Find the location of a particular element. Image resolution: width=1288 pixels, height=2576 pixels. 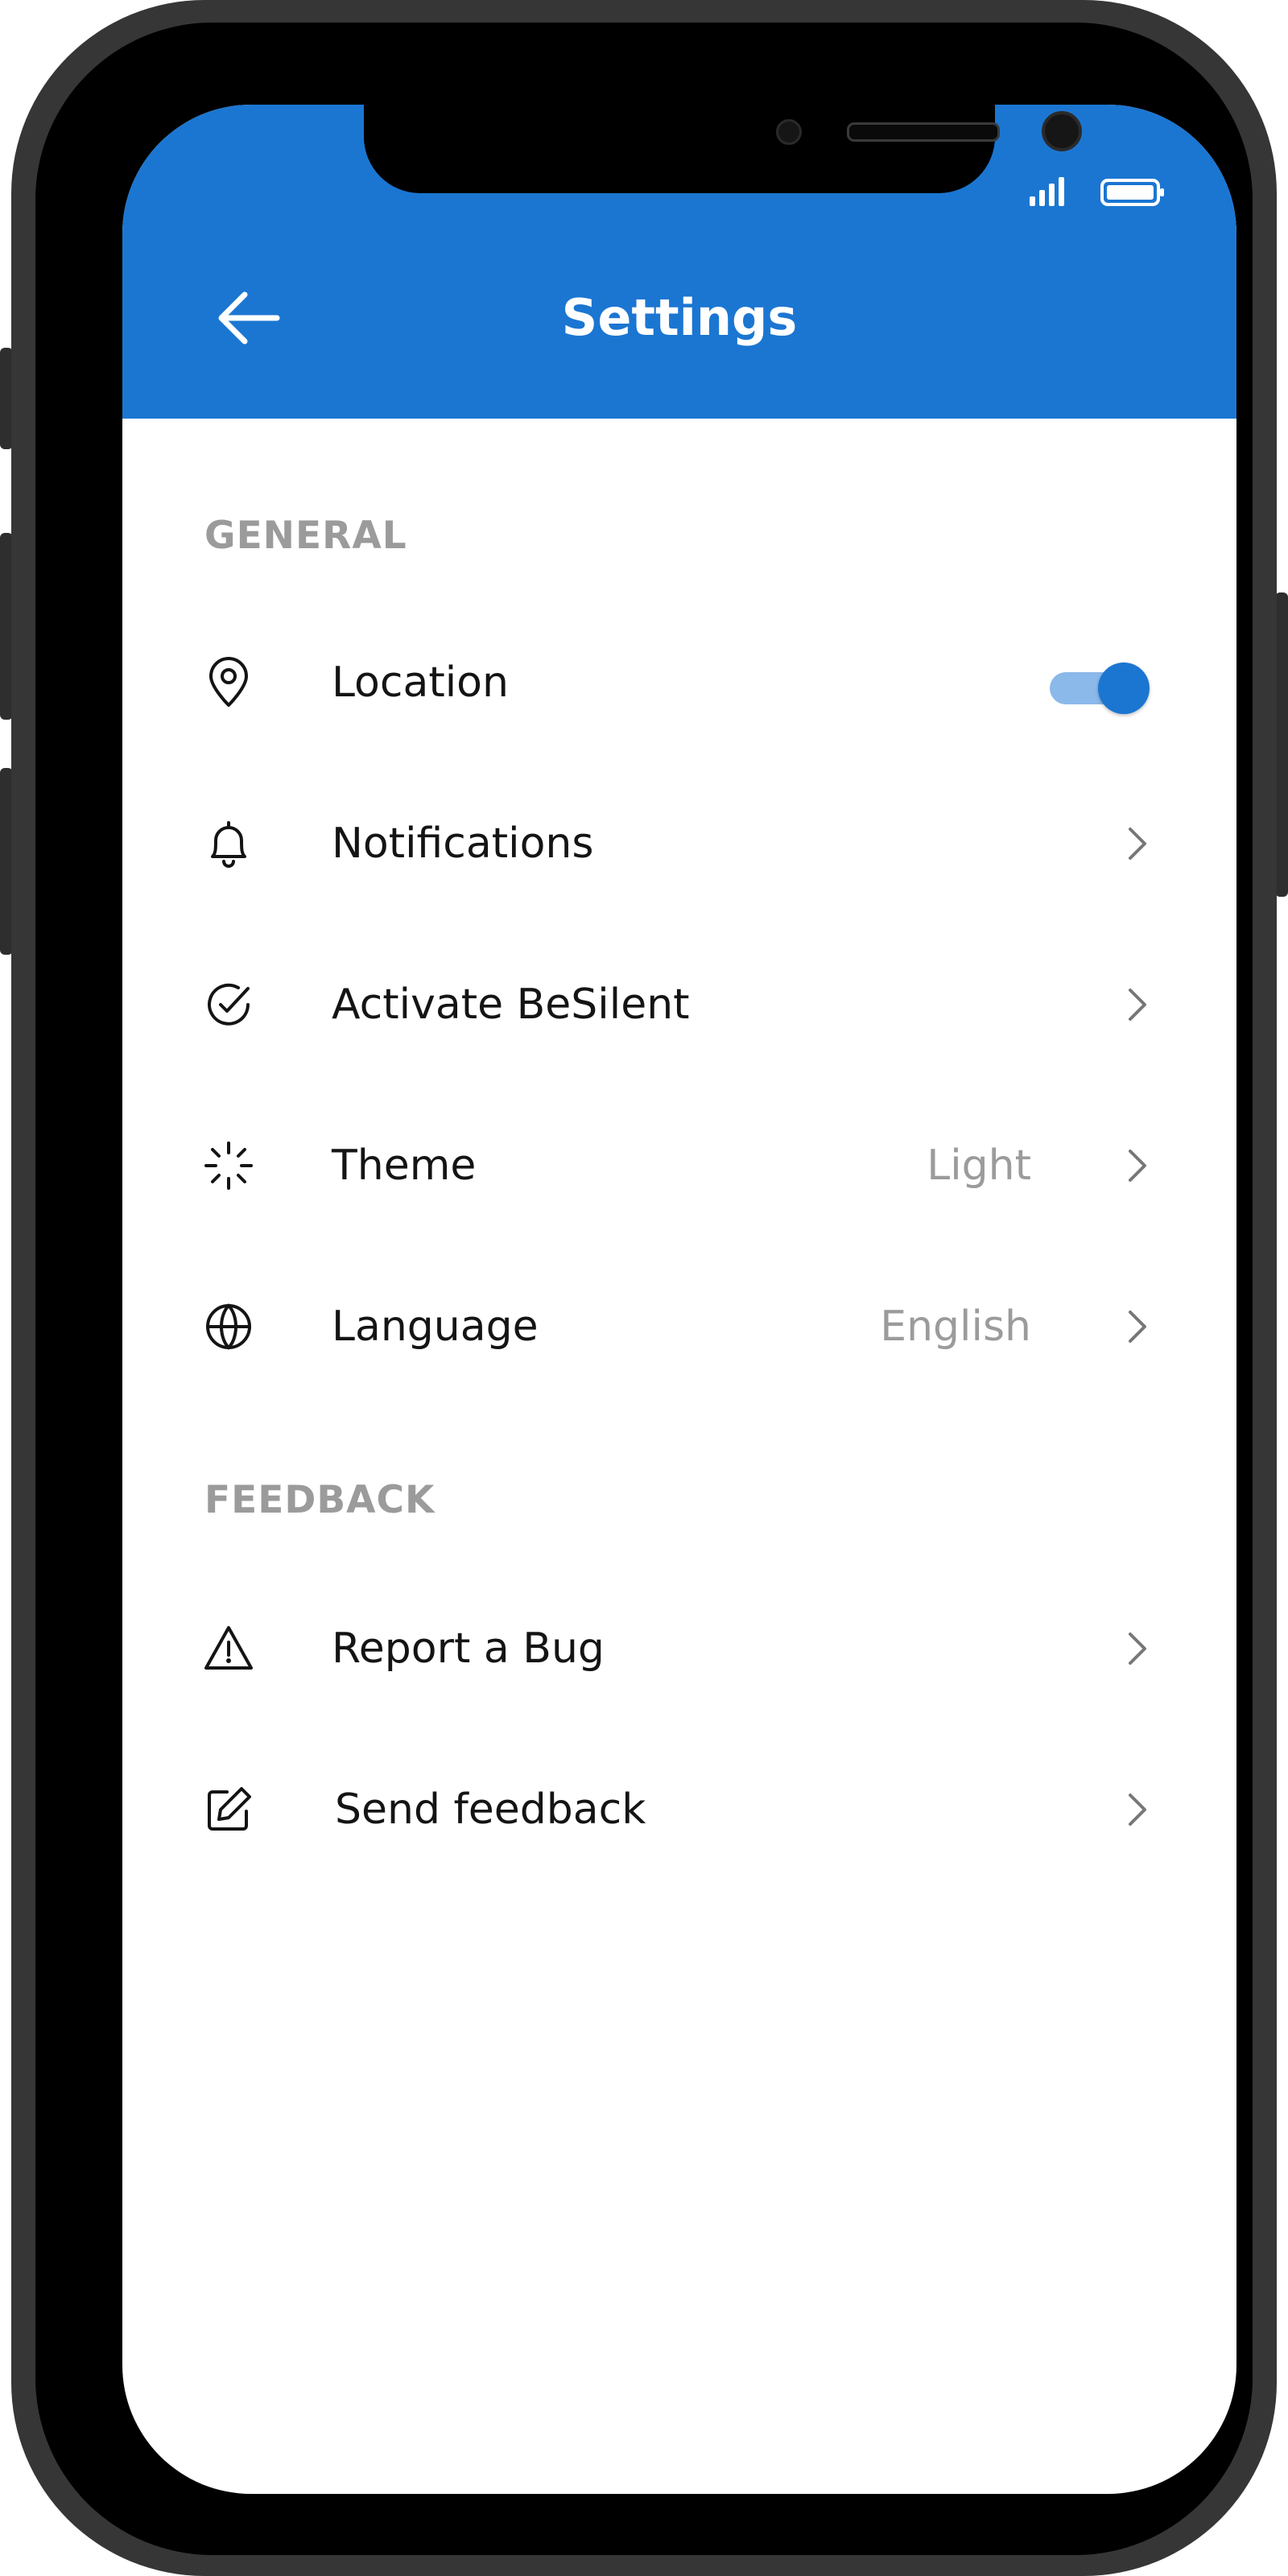

settings-row-notifications: Notifications is located at coordinates (679, 844).